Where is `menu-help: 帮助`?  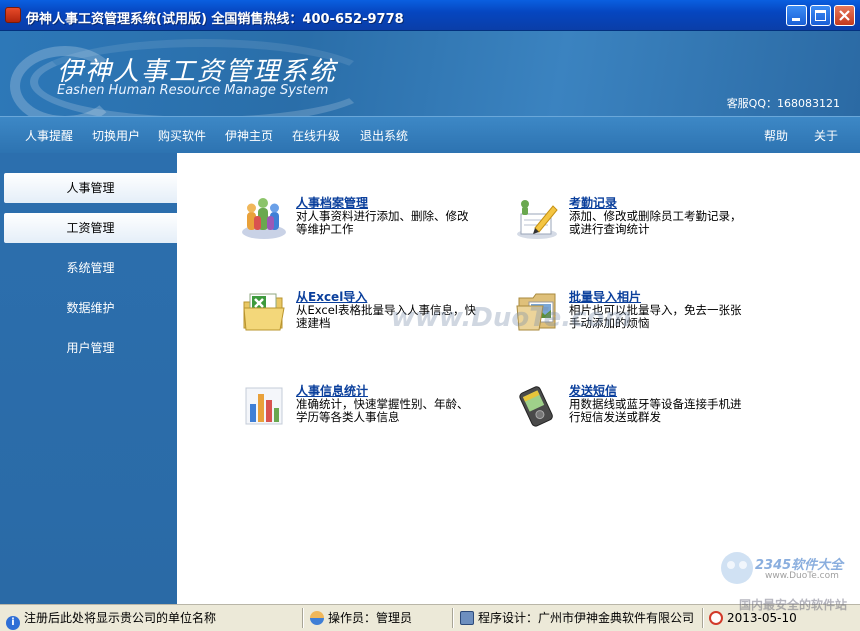 menu-help: 帮助 is located at coordinates (776, 135).